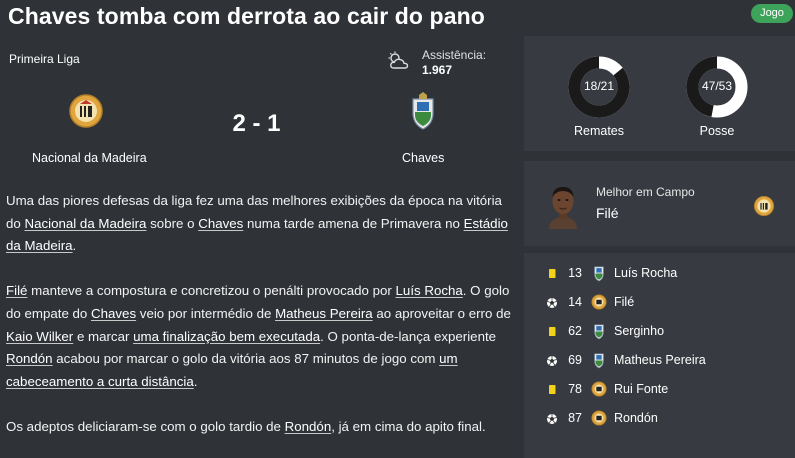 This screenshot has width=795, height=458. What do you see at coordinates (599, 86) in the screenshot?
I see `shots-value: 18/21` at bounding box center [599, 86].